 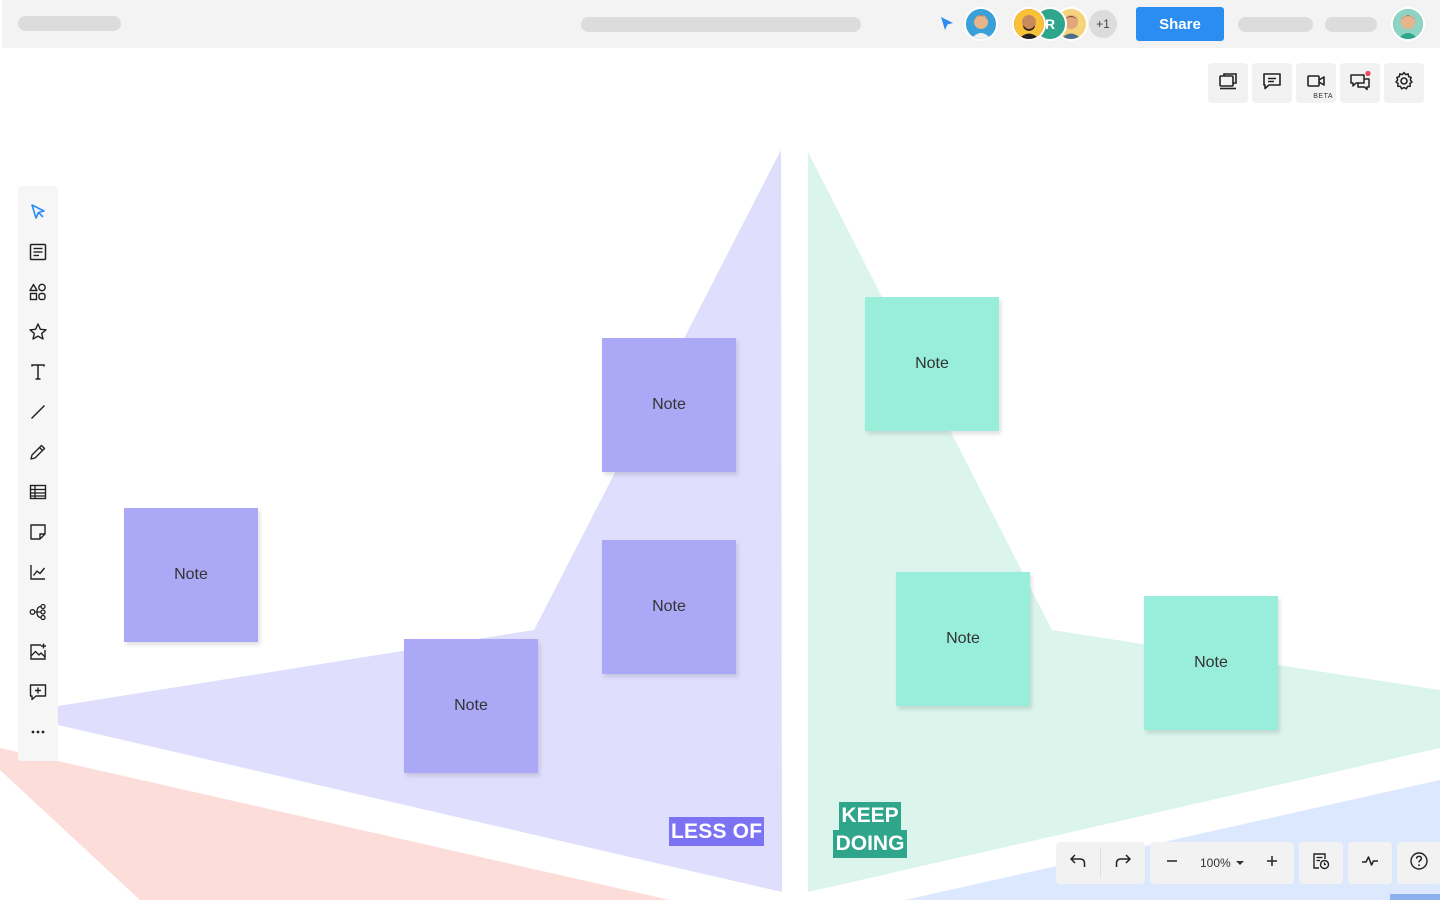 I want to click on help-icon, so click(x=1419, y=863).